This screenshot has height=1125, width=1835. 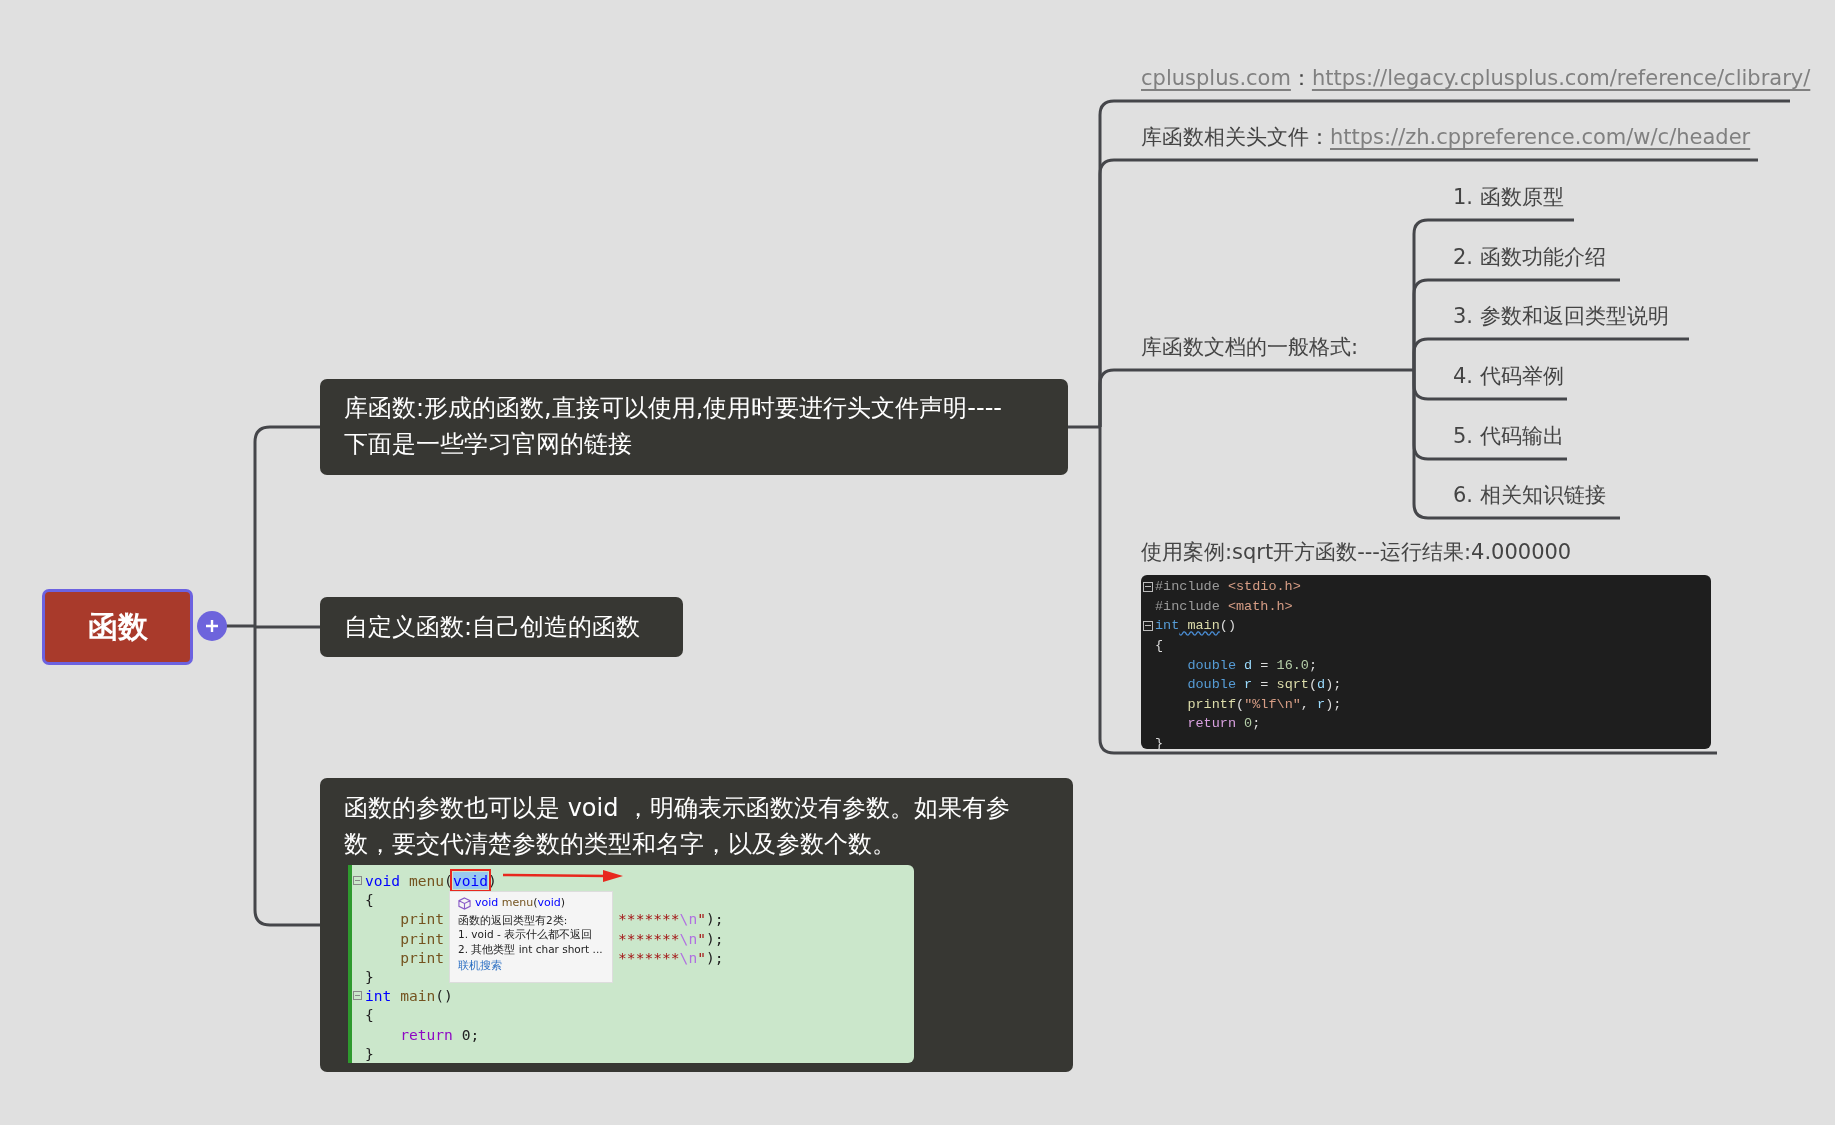 What do you see at coordinates (520, 903) in the screenshot?
I see `tooltip-title: void menu(void)` at bounding box center [520, 903].